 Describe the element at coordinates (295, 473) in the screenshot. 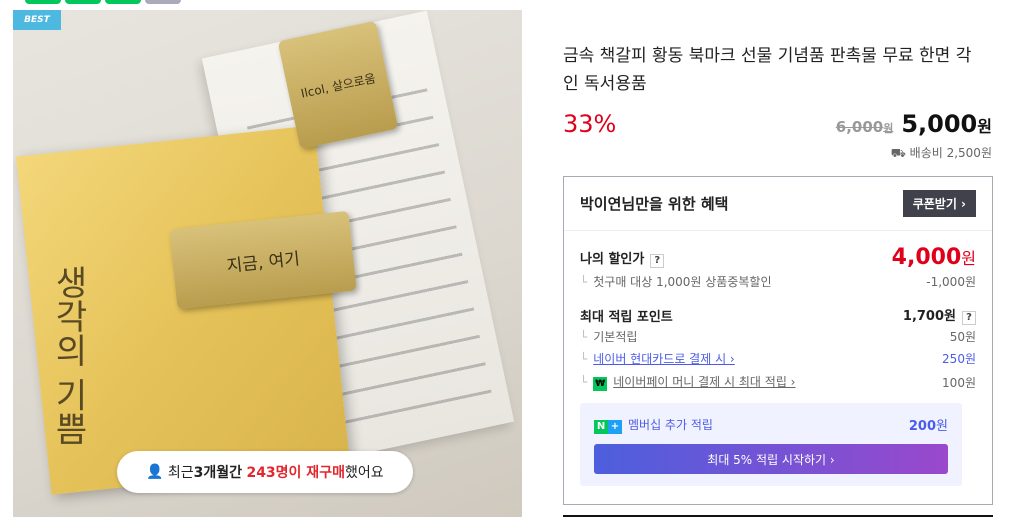

I see `repurchase-count: 243명이 재구매` at that location.